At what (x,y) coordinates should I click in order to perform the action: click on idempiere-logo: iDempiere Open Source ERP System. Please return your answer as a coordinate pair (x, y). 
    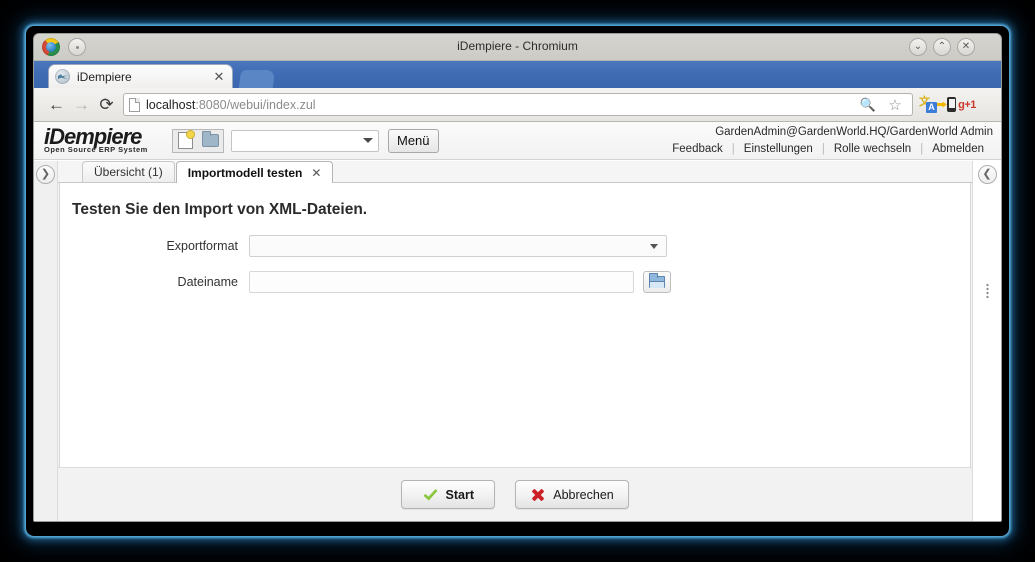
    Looking at the image, I should click on (105, 139).